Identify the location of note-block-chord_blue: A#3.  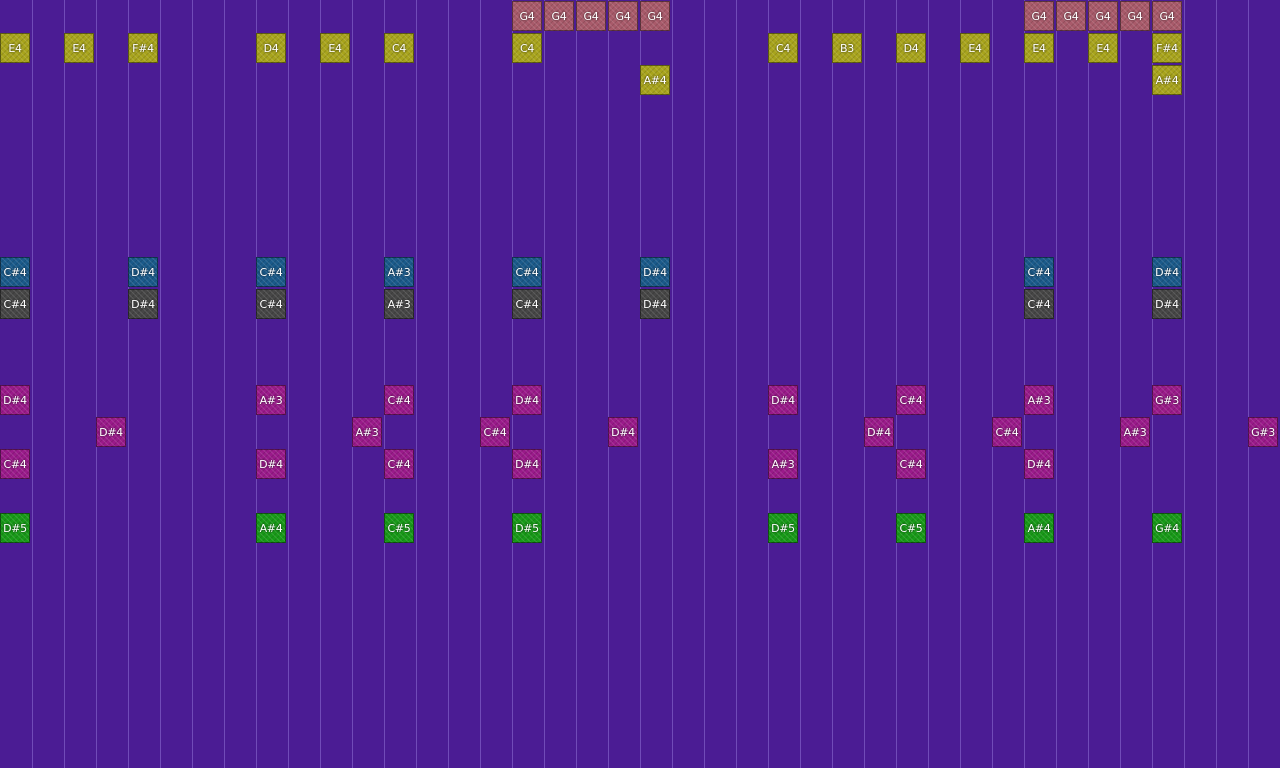
(399, 272).